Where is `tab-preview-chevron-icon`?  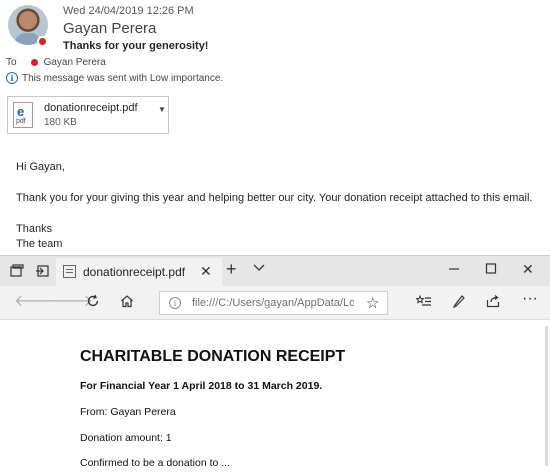
tab-preview-chevron-icon is located at coordinates (259, 268).